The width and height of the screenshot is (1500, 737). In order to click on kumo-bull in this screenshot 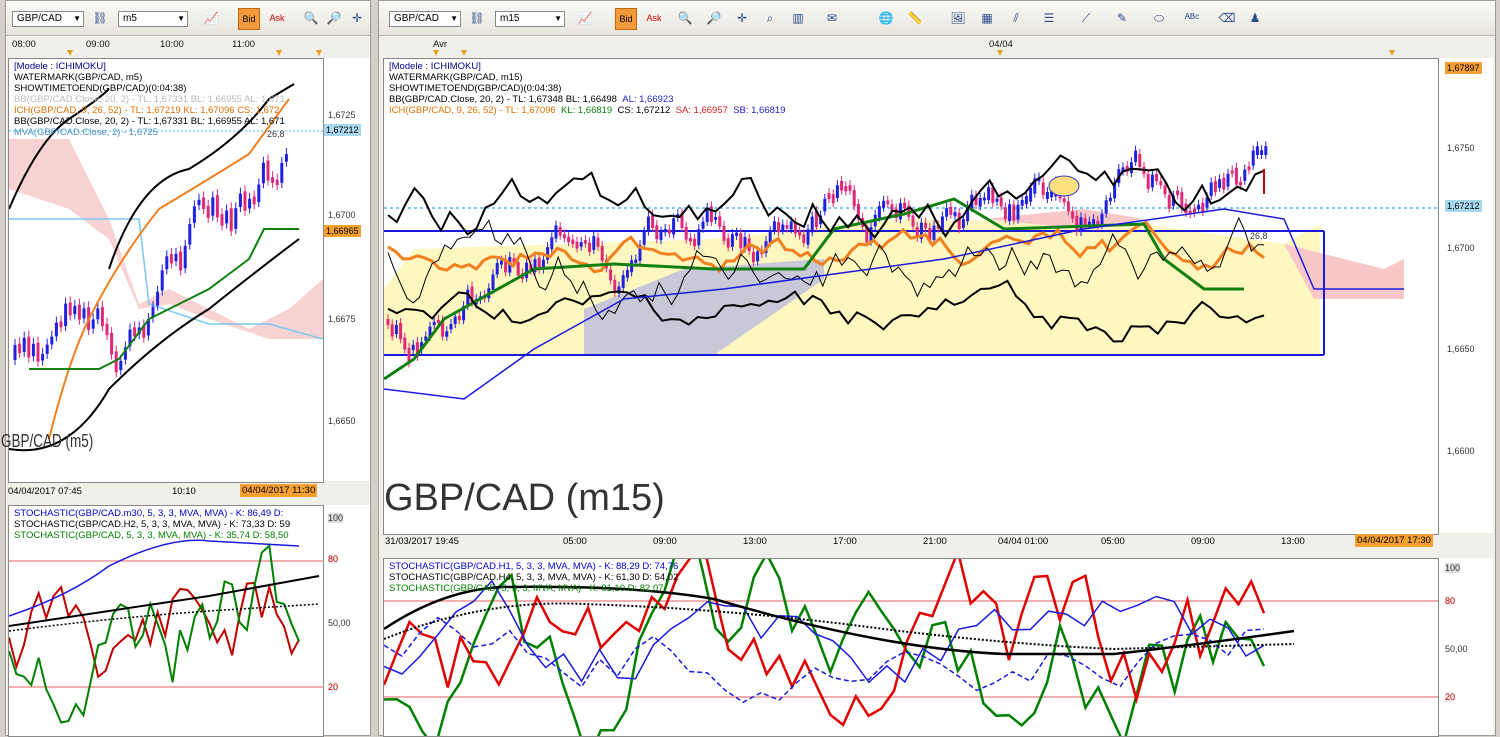, I will do `click(852, 287)`.